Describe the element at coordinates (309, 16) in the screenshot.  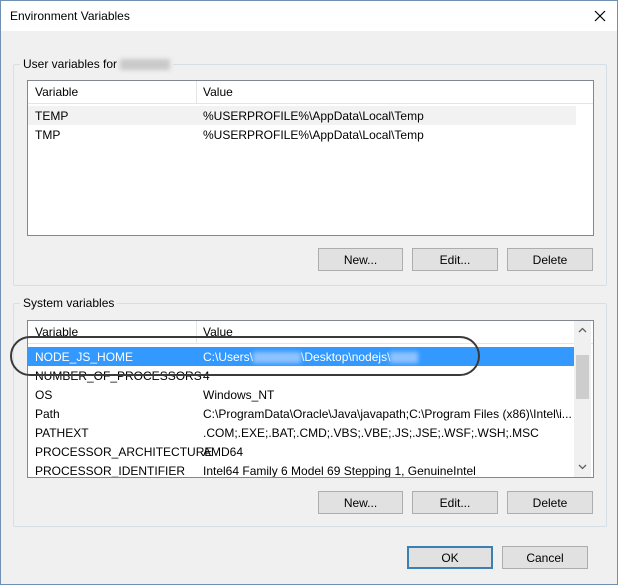
I see `title-bar: Environment Variables` at that location.